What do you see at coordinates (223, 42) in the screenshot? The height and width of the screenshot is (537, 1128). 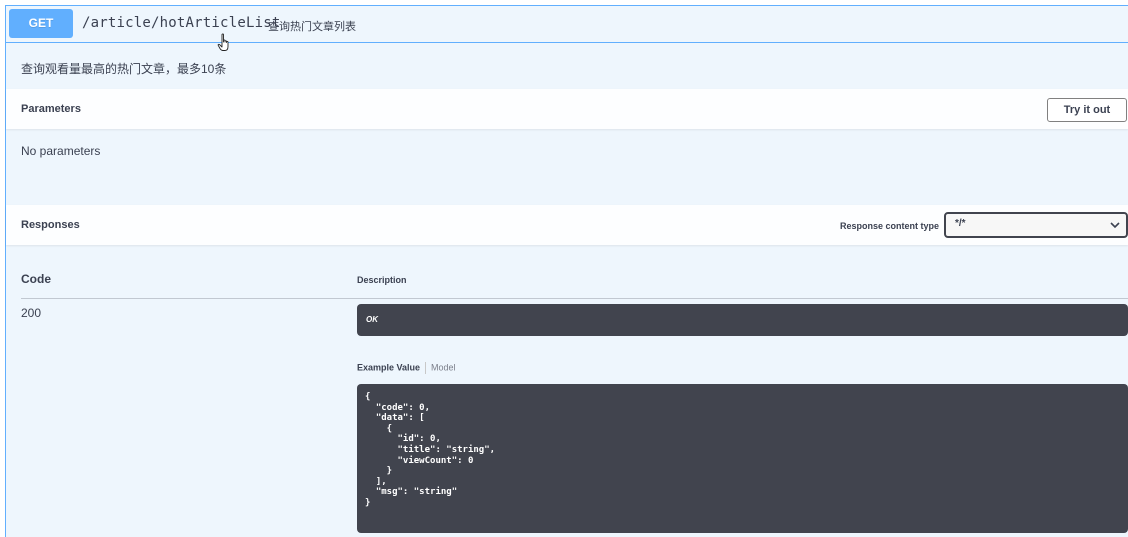 I see `hand-pointer-icon` at bounding box center [223, 42].